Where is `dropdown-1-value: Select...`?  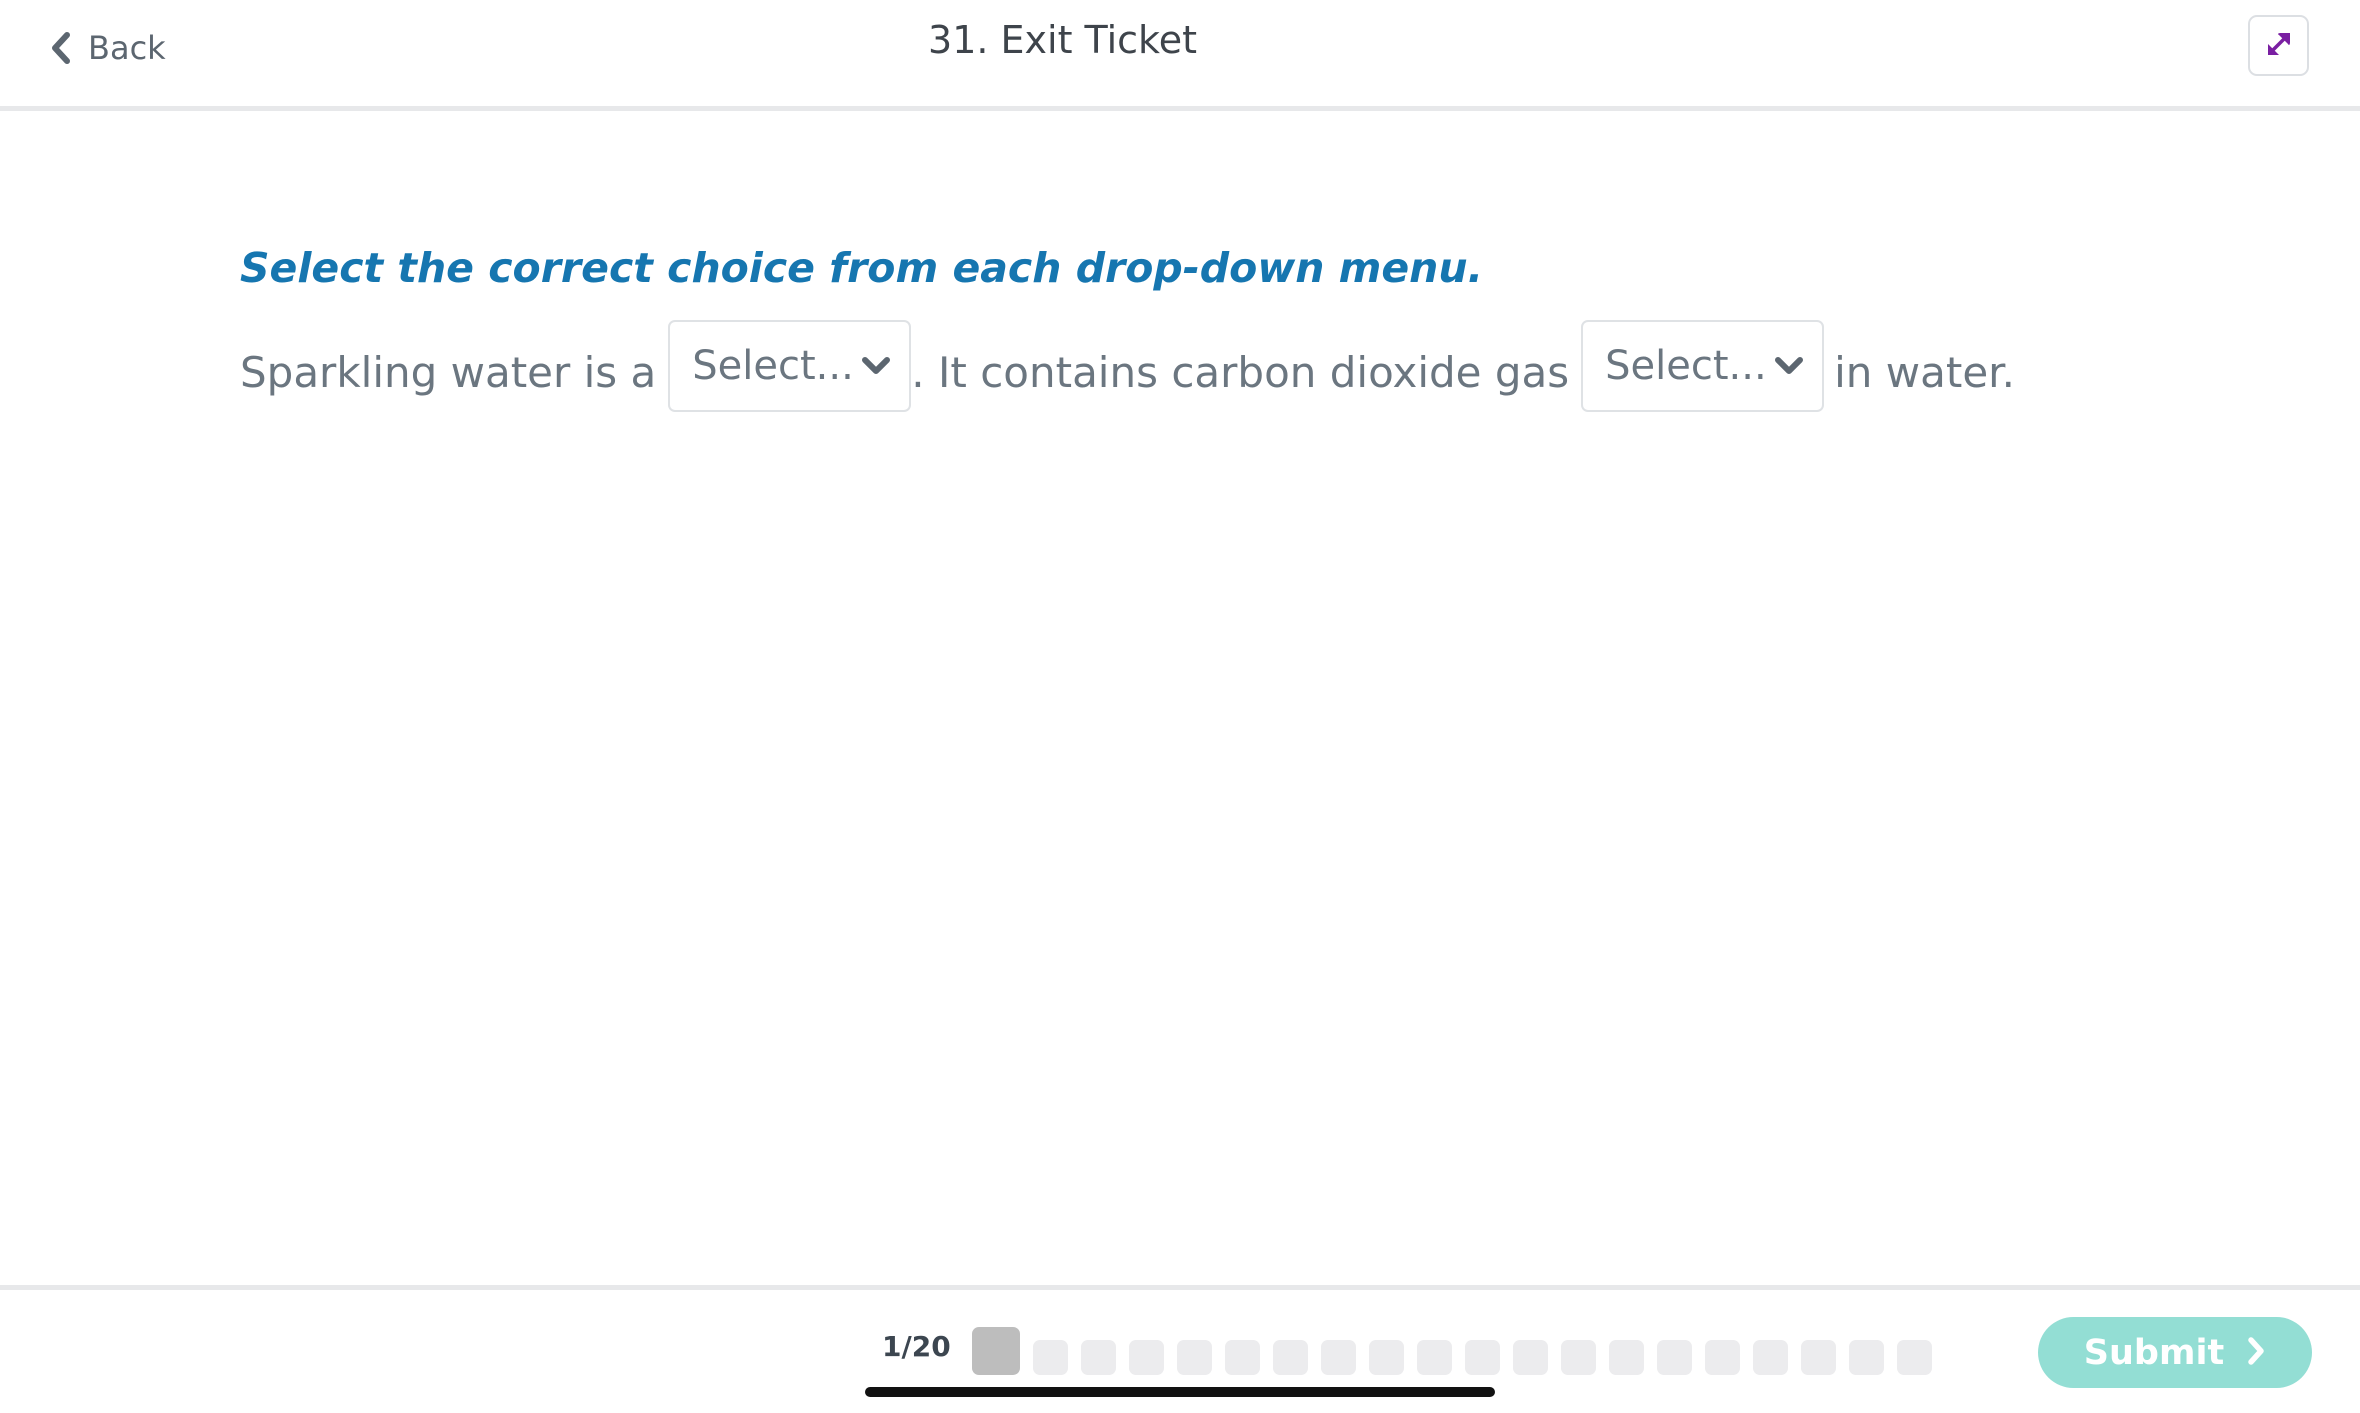 dropdown-1-value: Select... is located at coordinates (773, 366).